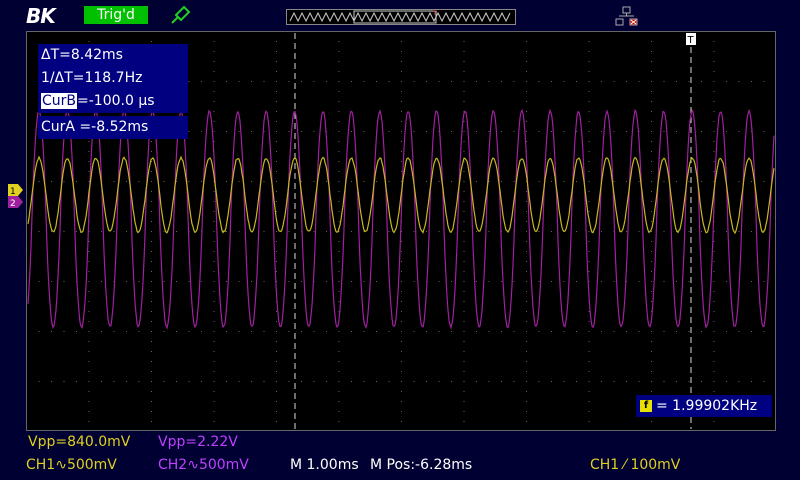 The image size is (800, 480). Describe the element at coordinates (113, 127) in the screenshot. I see `cursor-a-readout: CurA =-8.52ms` at that location.